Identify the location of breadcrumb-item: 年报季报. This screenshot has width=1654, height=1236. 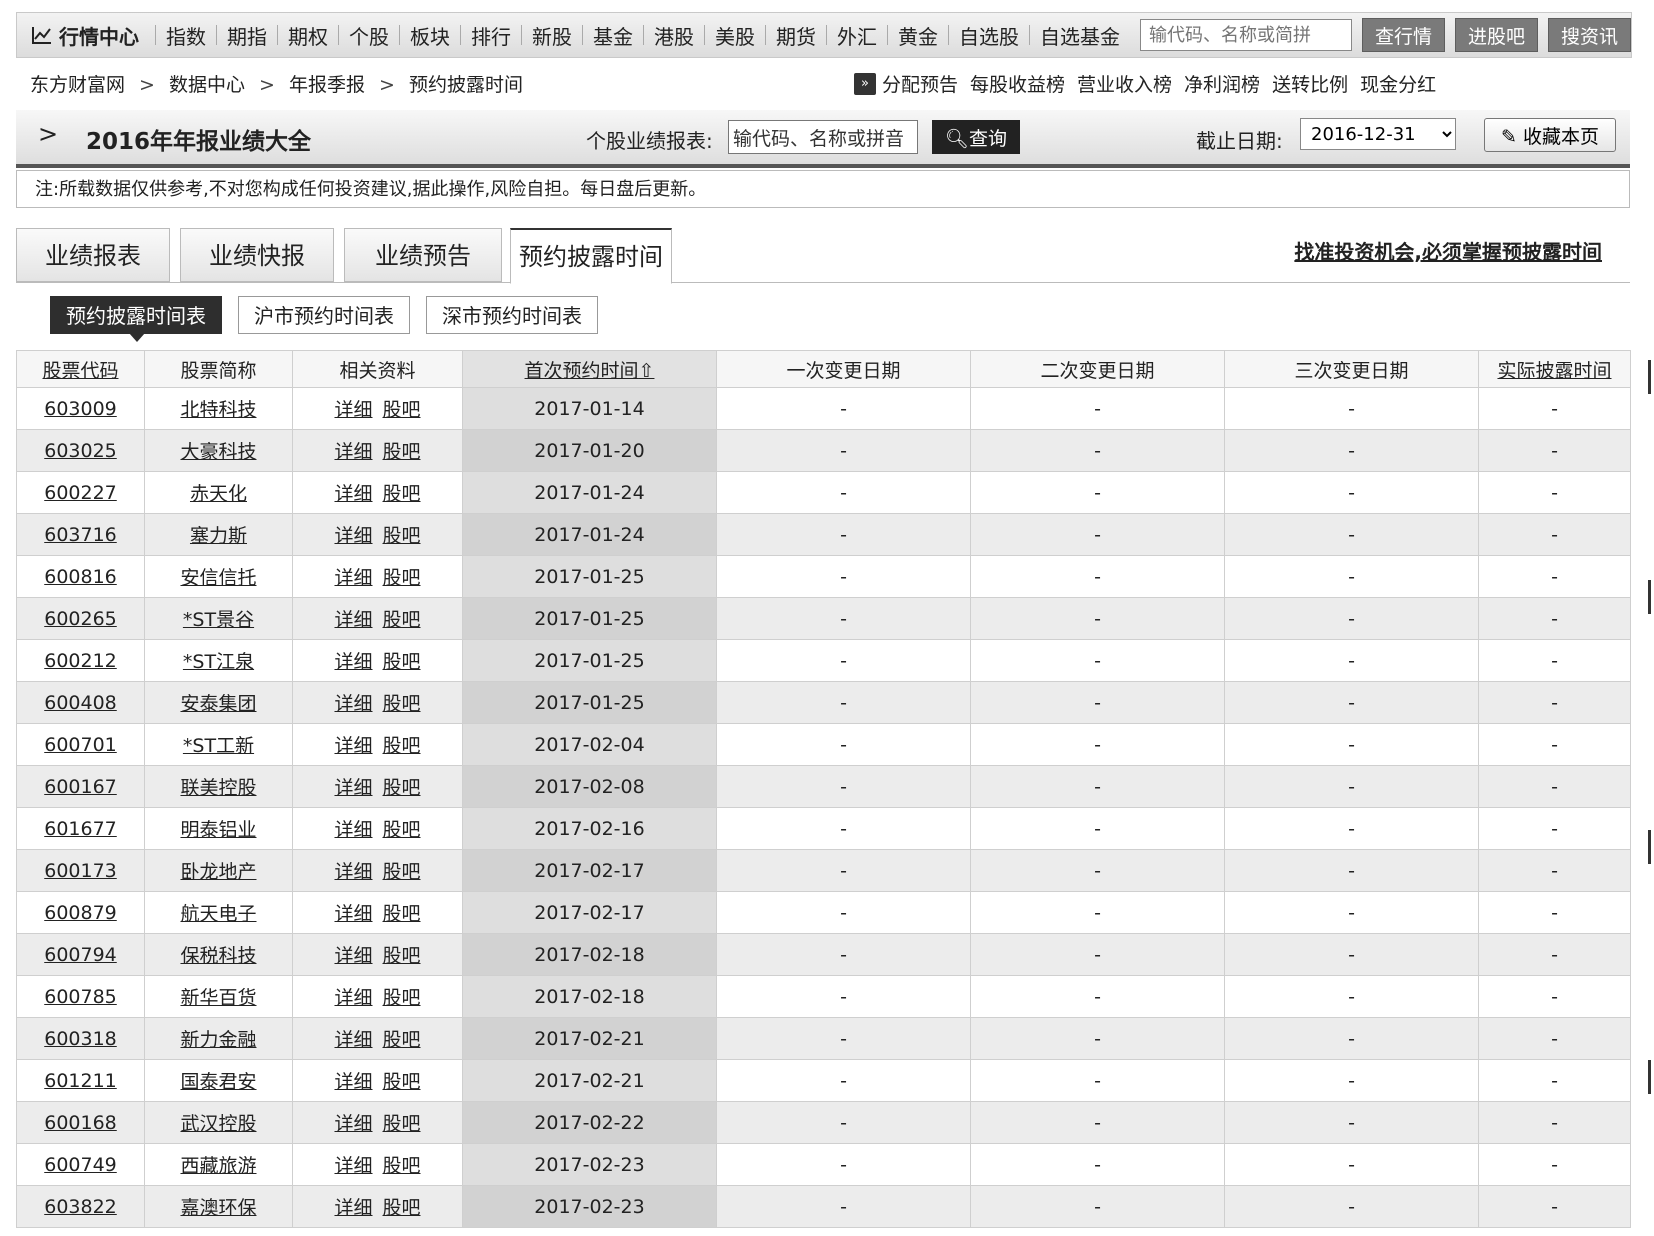
(327, 85).